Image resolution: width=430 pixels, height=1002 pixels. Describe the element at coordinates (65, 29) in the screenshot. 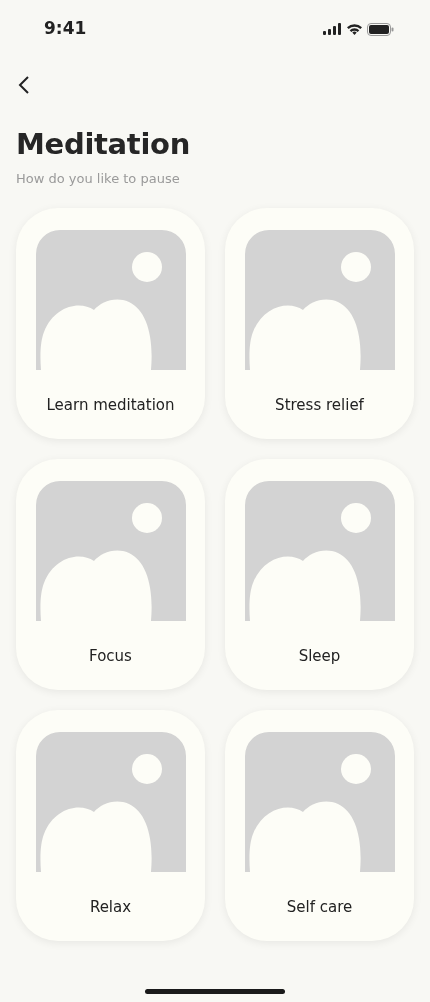

I see `status-time: 9:41` at that location.